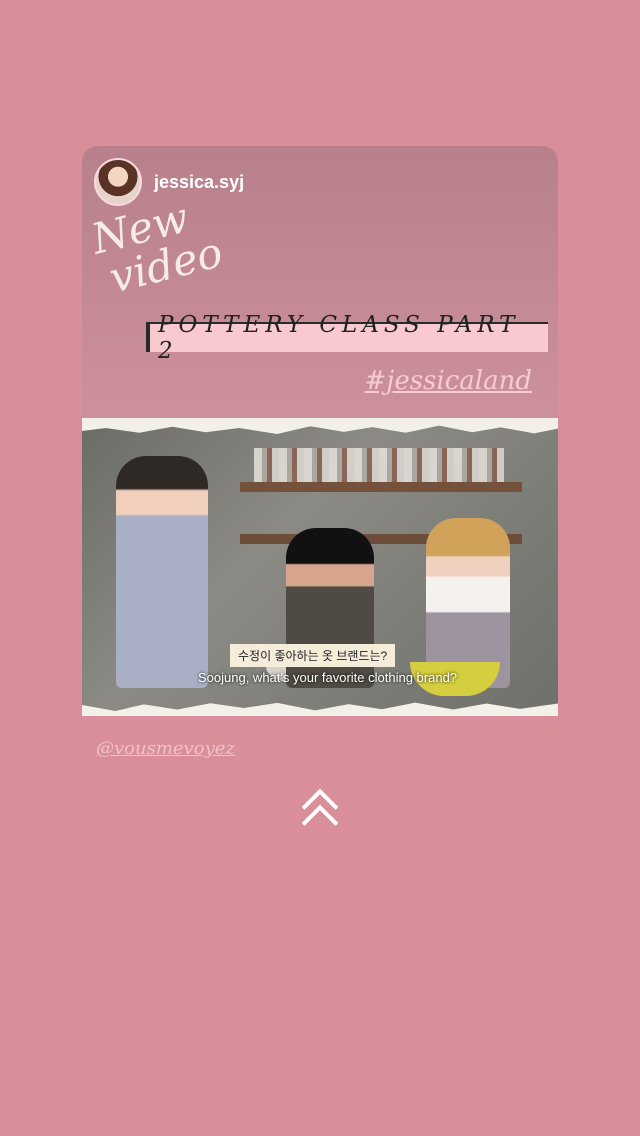  What do you see at coordinates (381, 487) in the screenshot?
I see `wooden-shelf` at bounding box center [381, 487].